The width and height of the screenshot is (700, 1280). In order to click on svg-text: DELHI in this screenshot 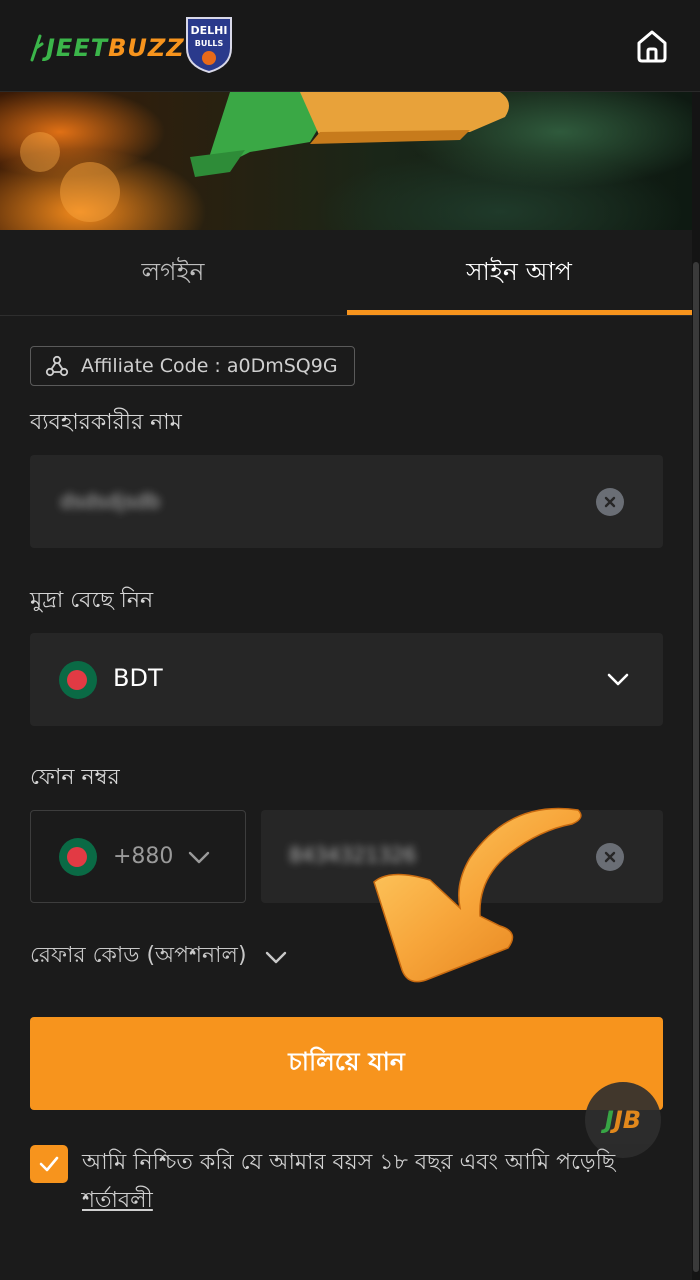, I will do `click(209, 30)`.